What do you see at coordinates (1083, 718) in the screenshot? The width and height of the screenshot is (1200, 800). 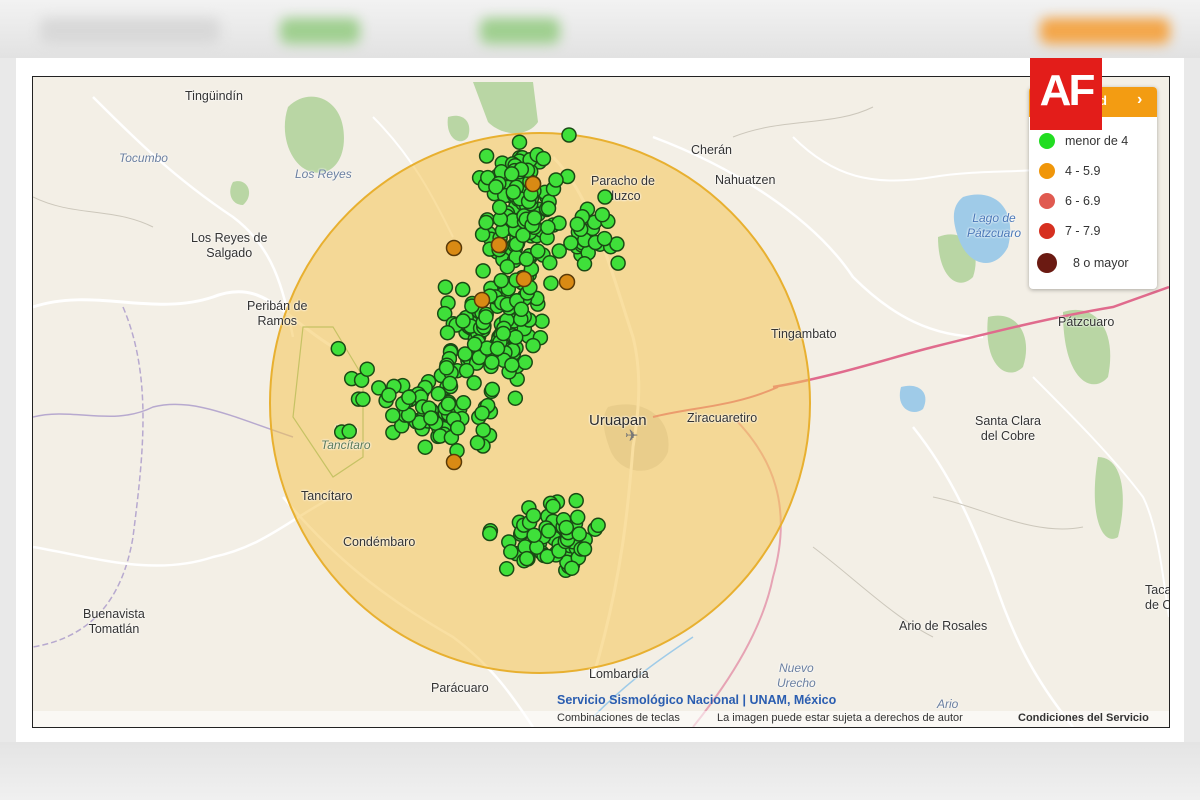 I see `terms-link: Condiciones del Servicio` at bounding box center [1083, 718].